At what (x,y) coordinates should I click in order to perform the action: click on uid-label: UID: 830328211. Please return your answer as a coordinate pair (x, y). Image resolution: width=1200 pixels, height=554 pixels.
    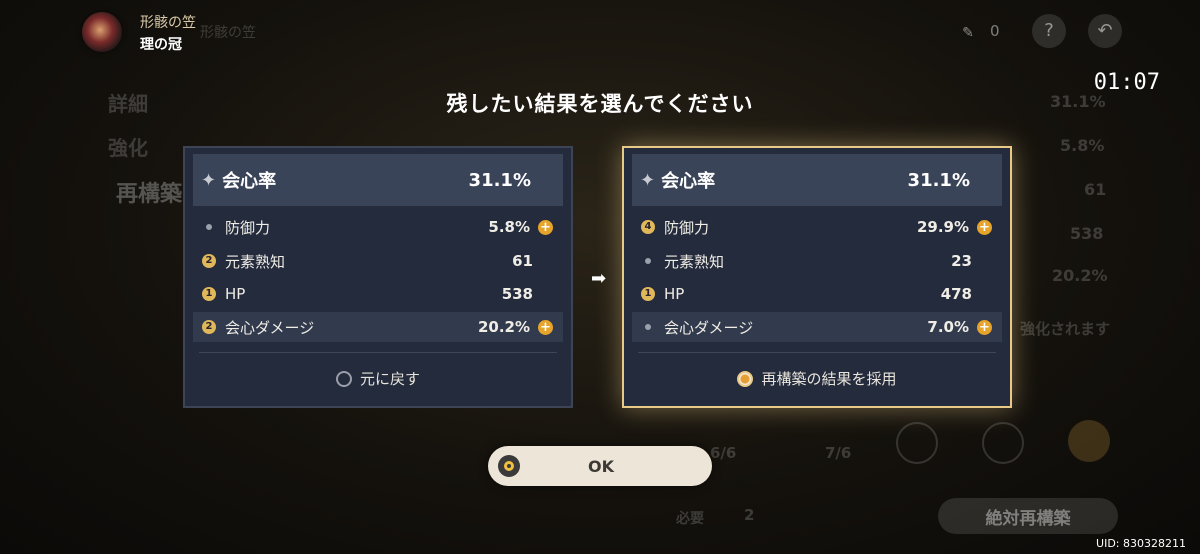
    Looking at the image, I should click on (1141, 543).